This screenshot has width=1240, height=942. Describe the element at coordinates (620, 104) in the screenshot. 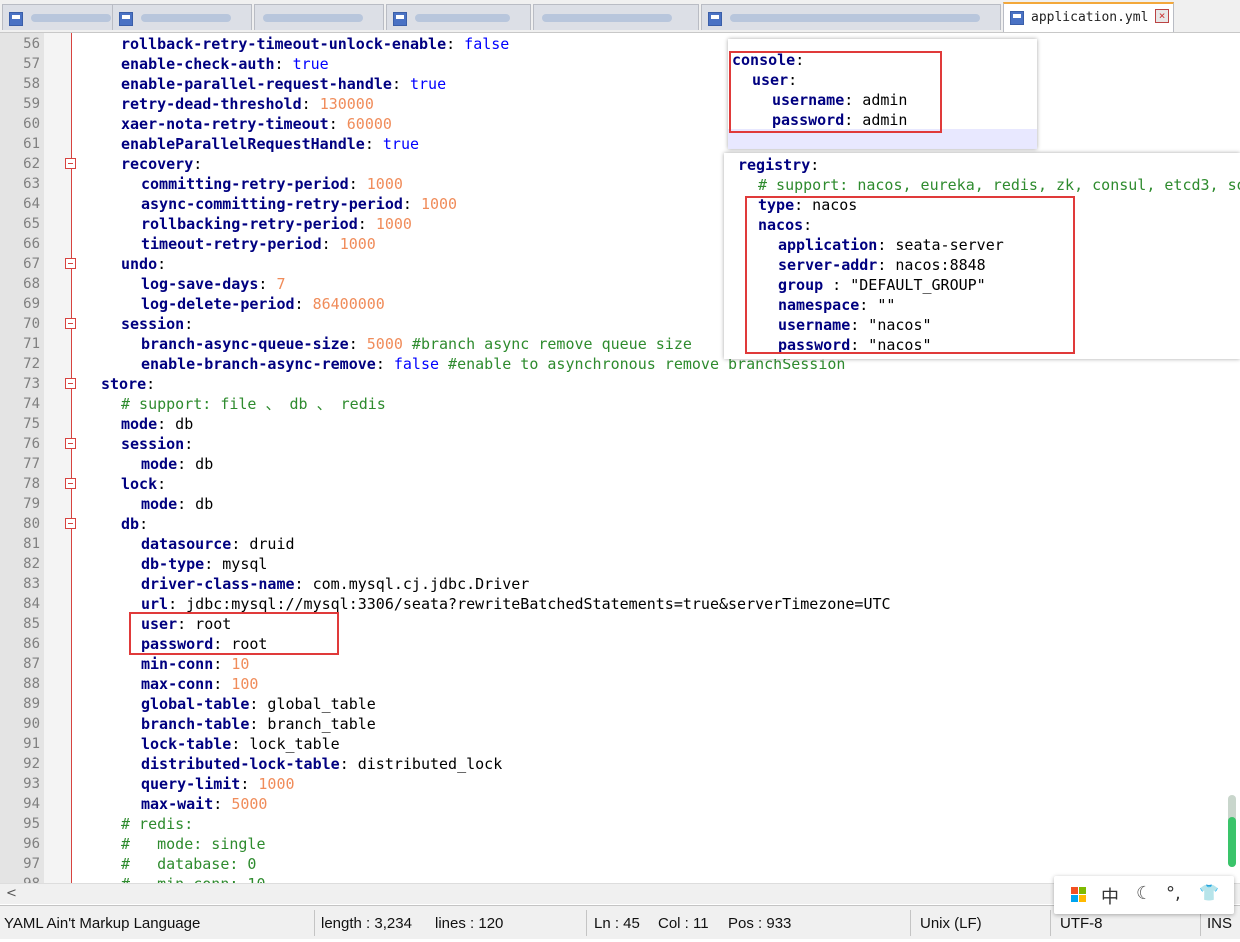

I see `code-line: 59 retry-dead-threshold: 130000` at that location.